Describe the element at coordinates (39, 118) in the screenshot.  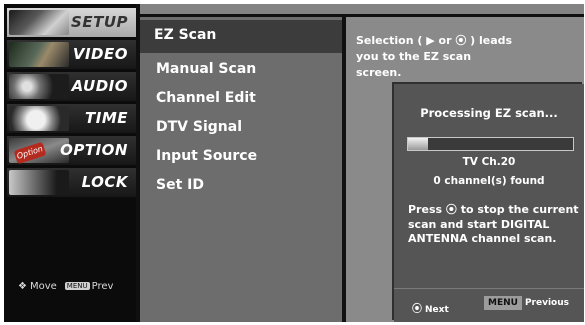
I see `clock-icon` at that location.